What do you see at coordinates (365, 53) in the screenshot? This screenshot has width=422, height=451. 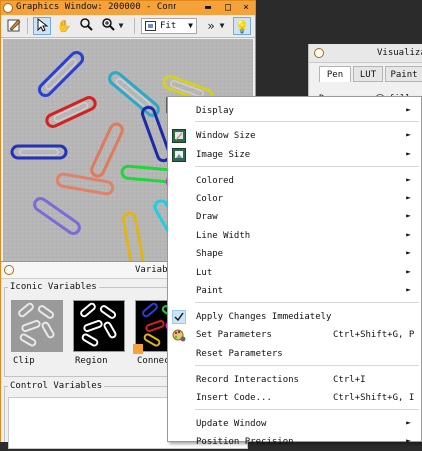 I see `visualization-titlebar: Visualiza` at bounding box center [365, 53].